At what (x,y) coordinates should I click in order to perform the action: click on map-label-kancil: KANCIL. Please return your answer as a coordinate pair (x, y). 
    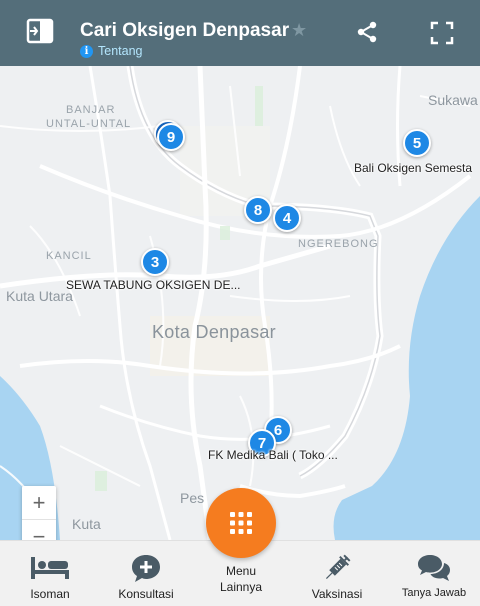
    Looking at the image, I should click on (69, 256).